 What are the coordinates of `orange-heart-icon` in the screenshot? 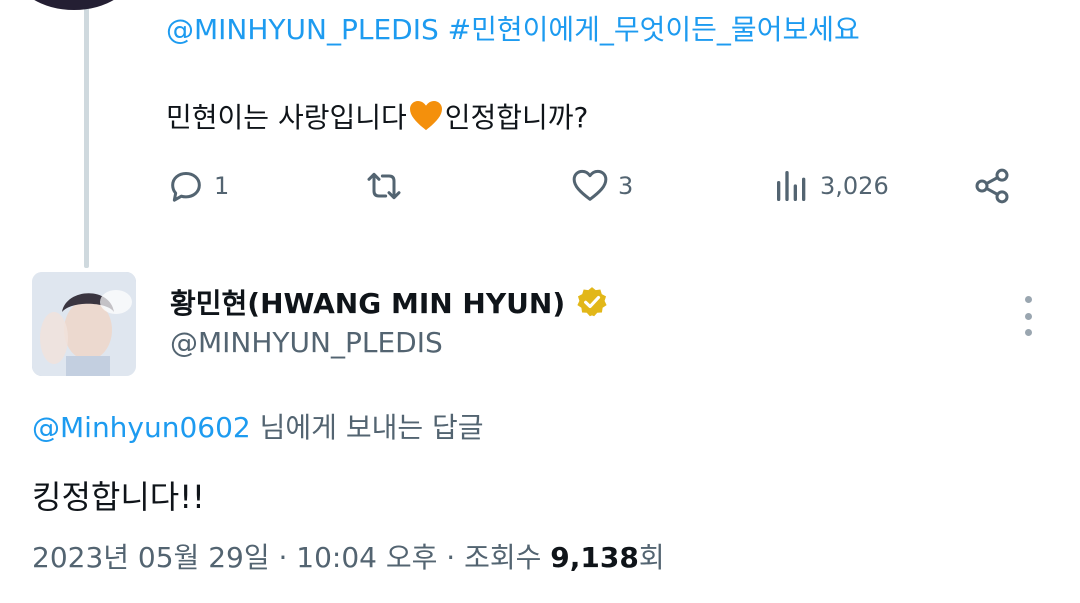 It's located at (425, 115).